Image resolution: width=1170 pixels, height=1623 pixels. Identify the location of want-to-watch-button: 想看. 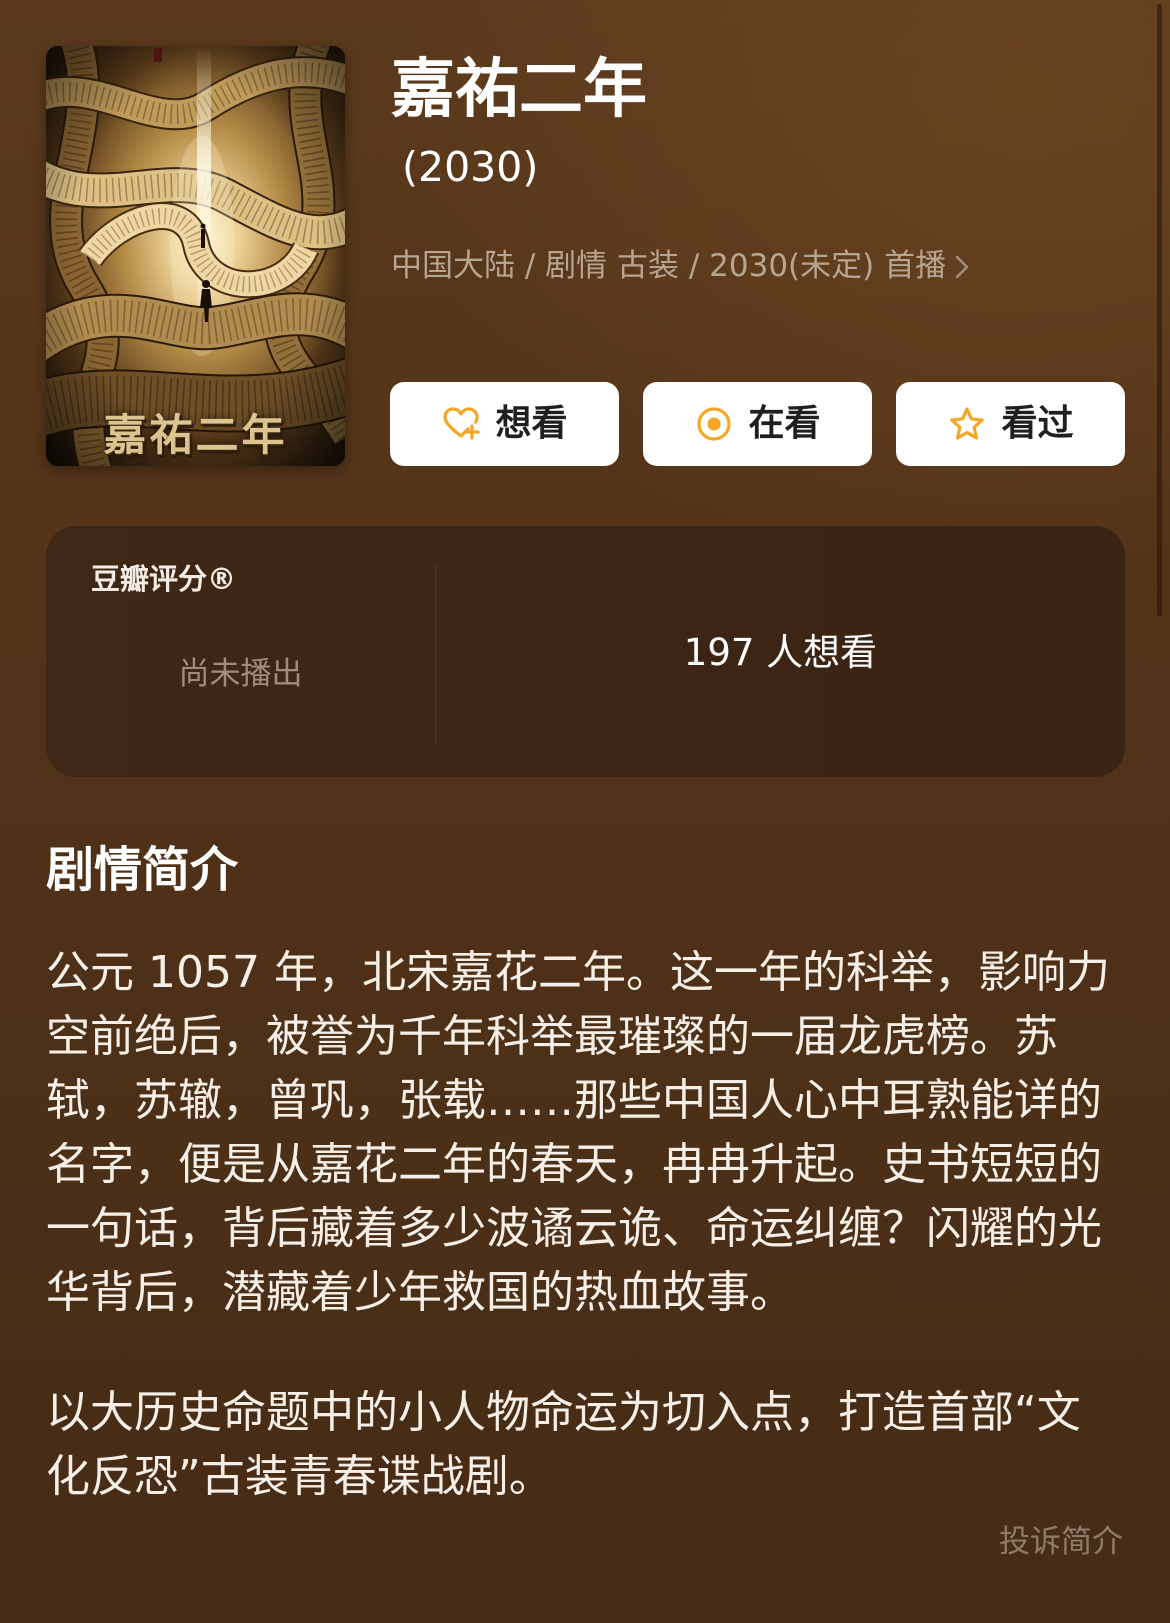
(504, 424).